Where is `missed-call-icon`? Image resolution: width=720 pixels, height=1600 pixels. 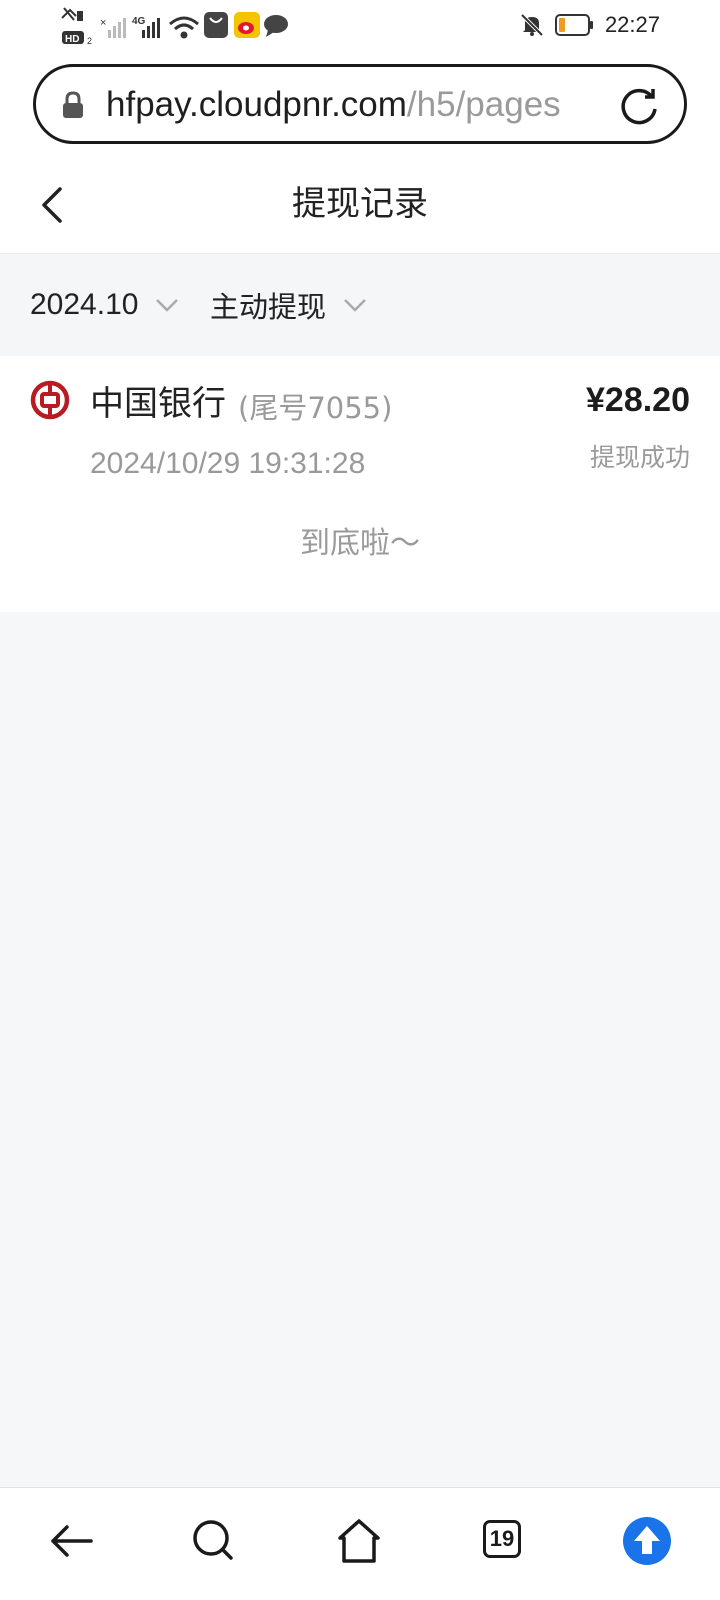 missed-call-icon is located at coordinates (72, 14).